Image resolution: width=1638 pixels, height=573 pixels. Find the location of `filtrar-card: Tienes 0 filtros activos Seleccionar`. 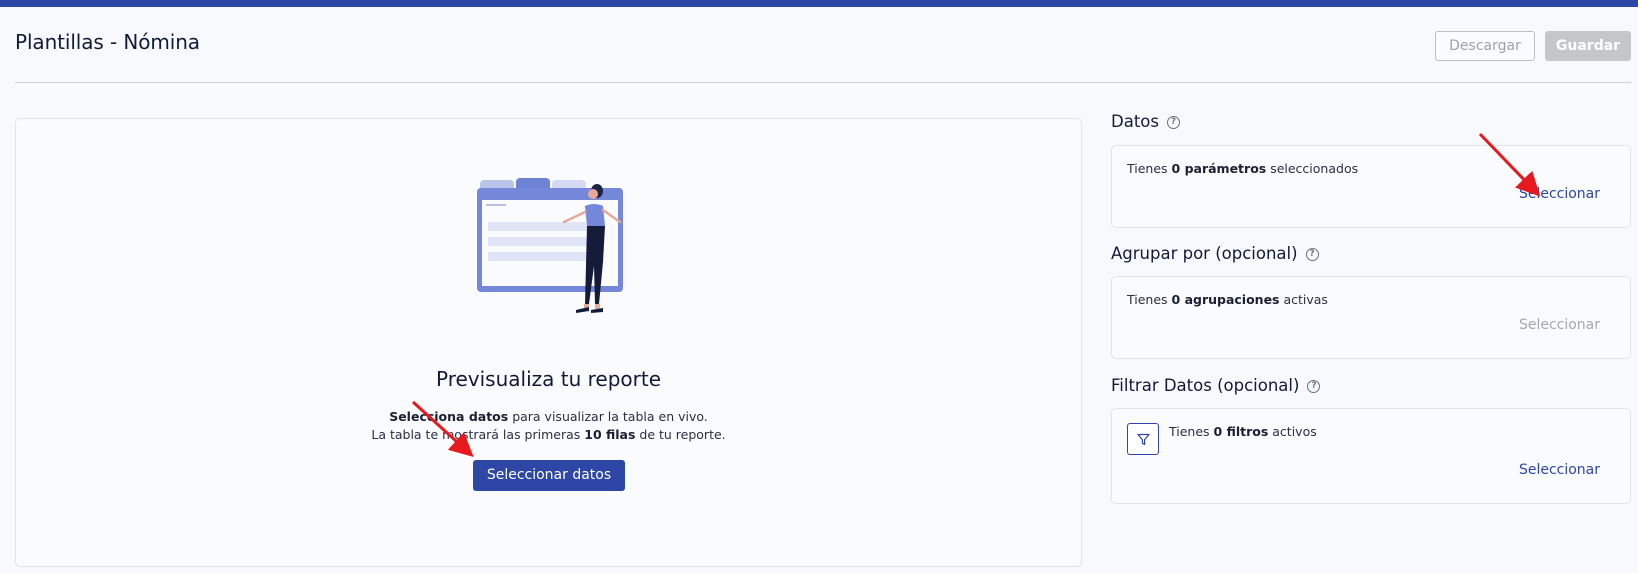

filtrar-card: Tienes 0 filtros activos Seleccionar is located at coordinates (1371, 456).